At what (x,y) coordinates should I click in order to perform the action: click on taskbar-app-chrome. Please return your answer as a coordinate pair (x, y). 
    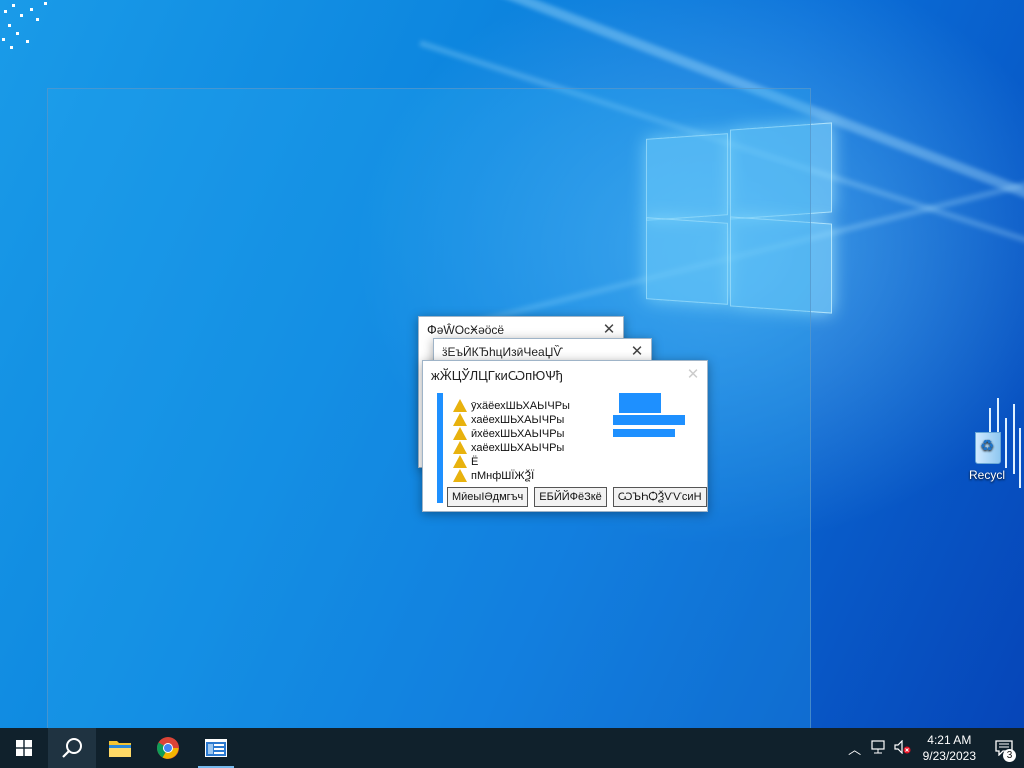
    Looking at the image, I should click on (168, 748).